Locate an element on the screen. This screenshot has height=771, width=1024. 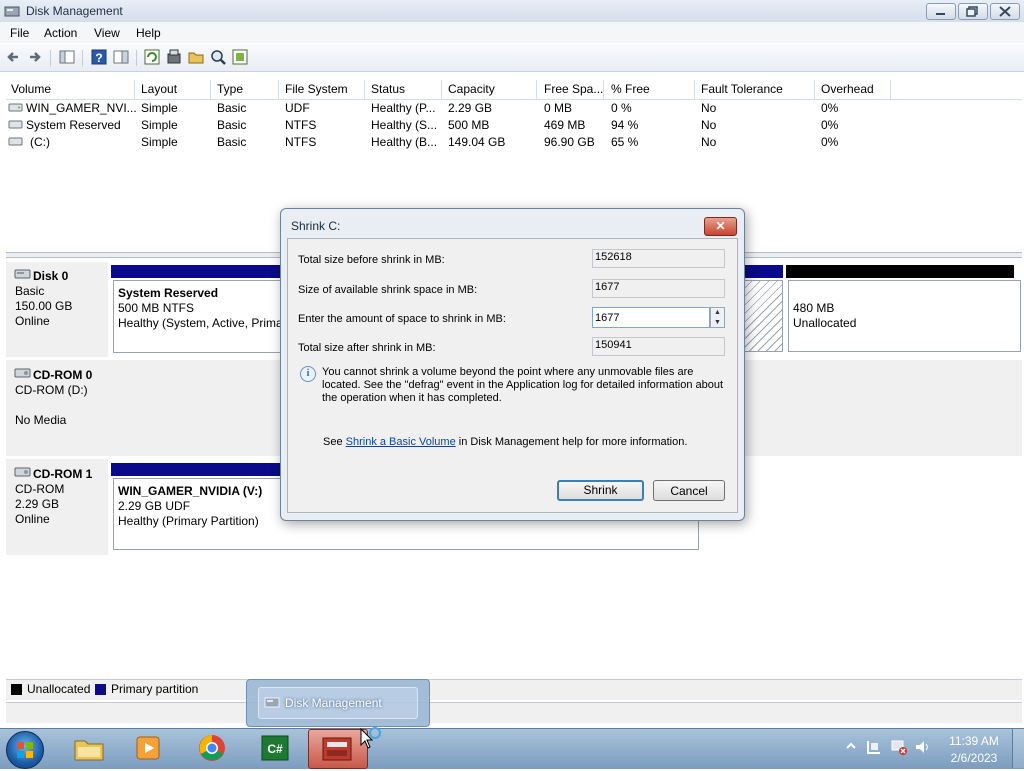
menu-file: File is located at coordinates (19, 33).